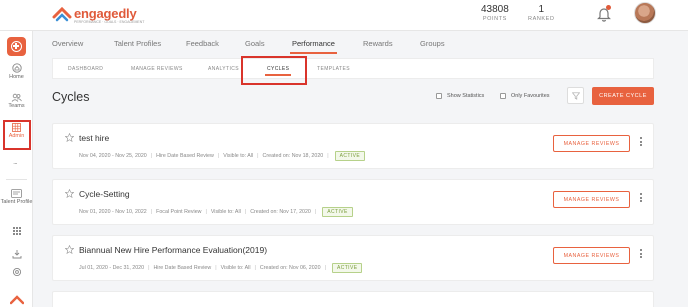 This screenshot has width=688, height=307. I want to click on tab-performance: Performance, so click(313, 46).